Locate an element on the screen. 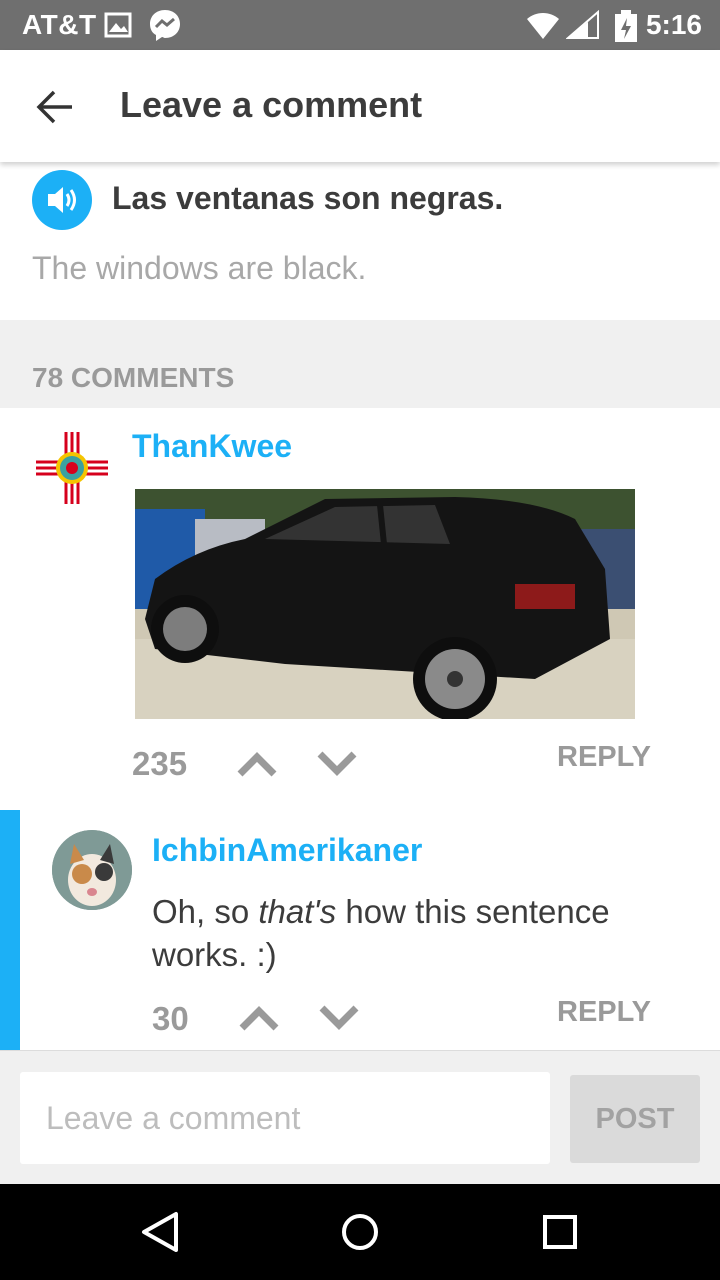 The height and width of the screenshot is (1280, 720). comment-text-emphasis: that's is located at coordinates (297, 911).